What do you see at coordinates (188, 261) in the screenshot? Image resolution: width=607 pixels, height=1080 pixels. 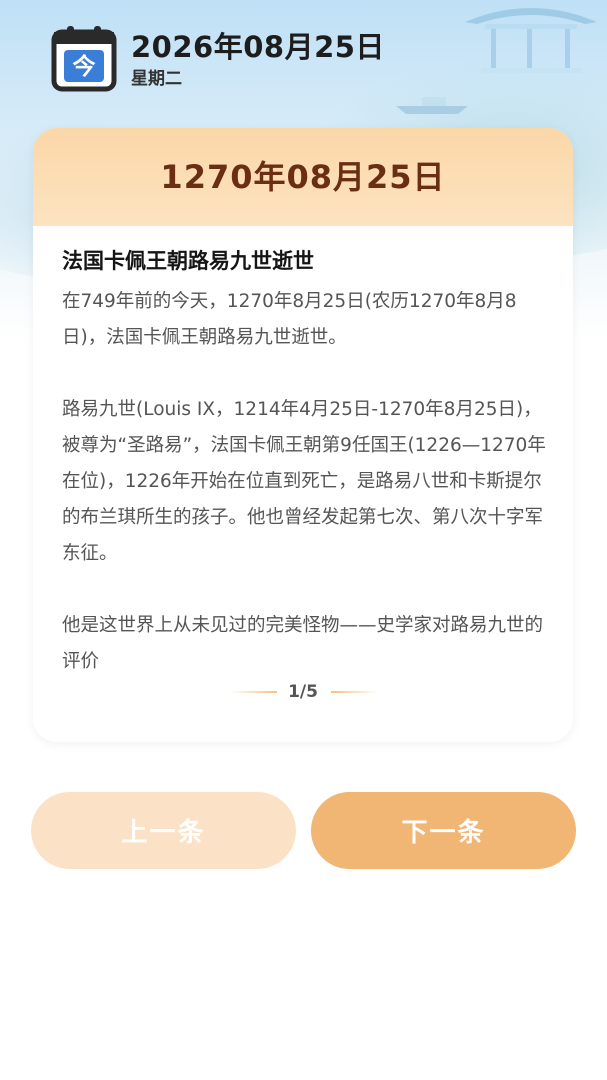 I see `event-title: 法国卡佩王朝路易九世逝世` at bounding box center [188, 261].